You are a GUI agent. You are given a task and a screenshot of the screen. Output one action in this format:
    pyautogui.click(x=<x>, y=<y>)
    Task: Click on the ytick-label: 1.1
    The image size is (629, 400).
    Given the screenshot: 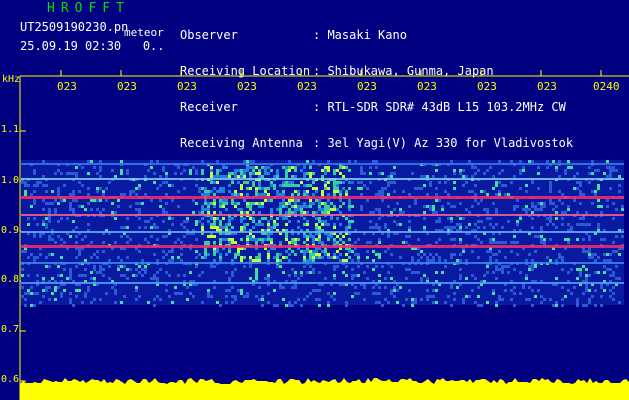 What is the action you would take?
    pyautogui.click(x=10, y=129)
    